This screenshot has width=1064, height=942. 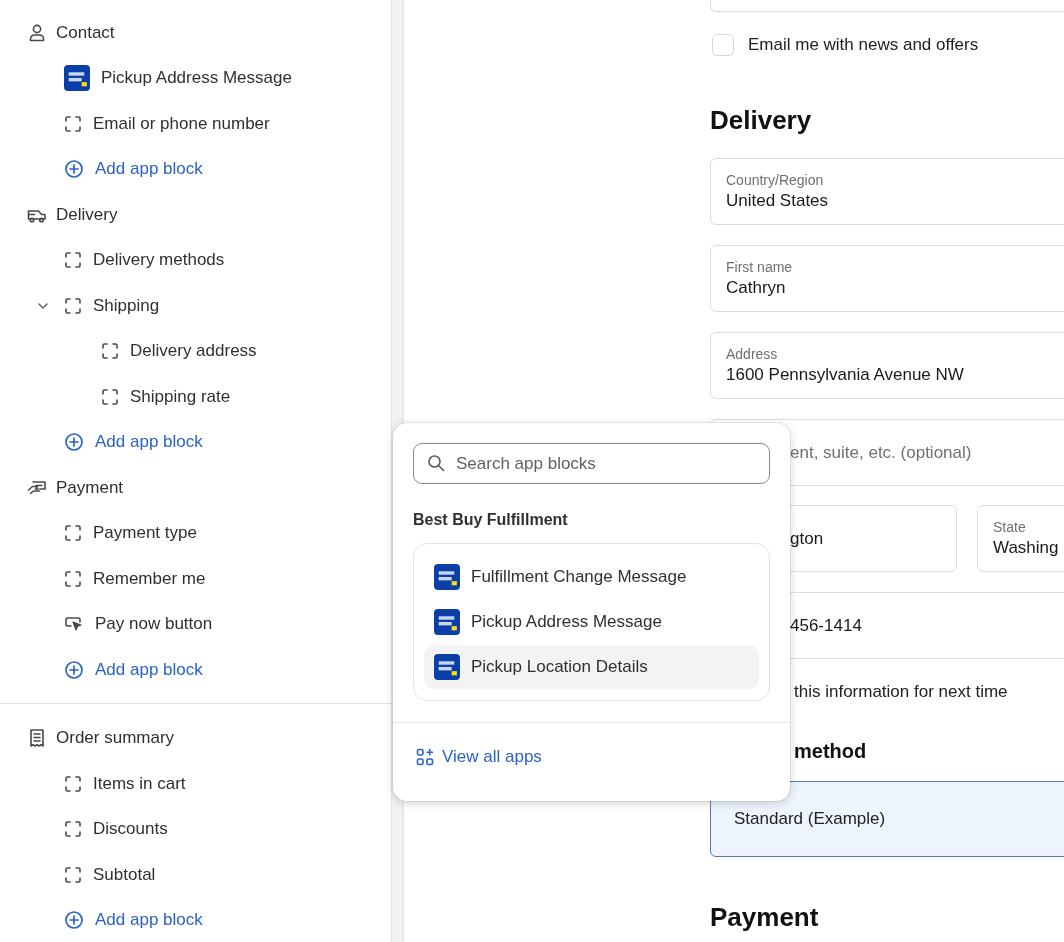 I want to click on text-field: Address 1600 Pennsylvania Avenue NW, so click(x=887, y=365).